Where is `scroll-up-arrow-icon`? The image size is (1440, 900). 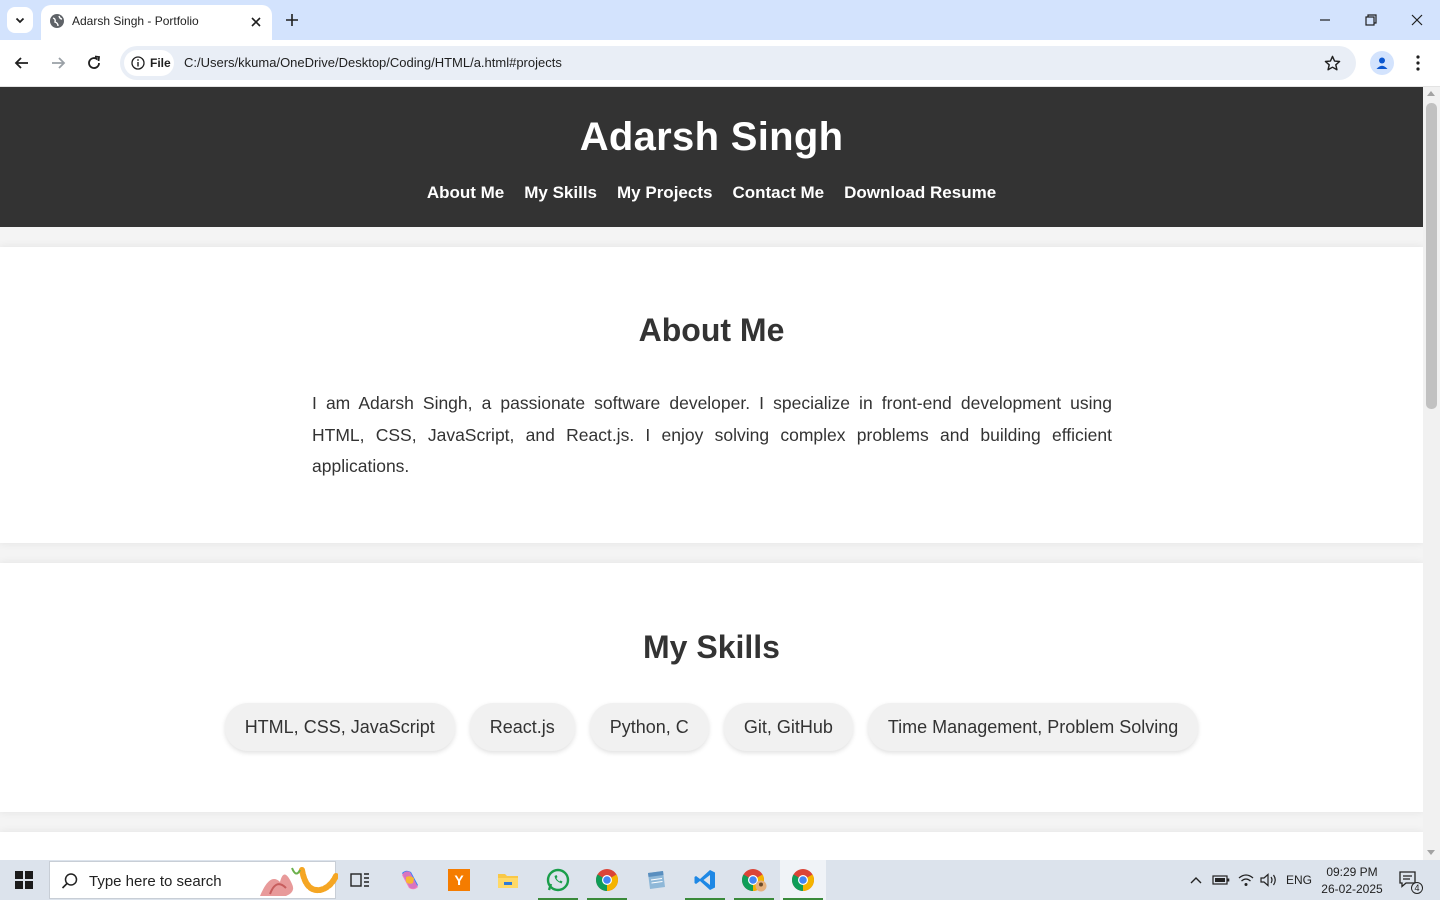 scroll-up-arrow-icon is located at coordinates (1431, 93).